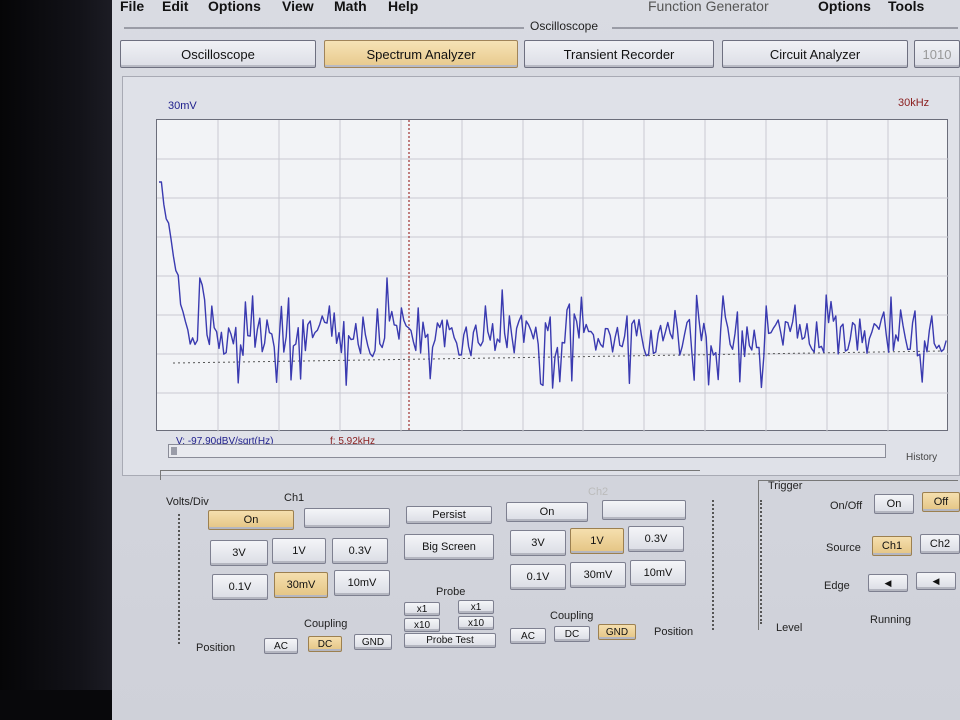 This screenshot has height=720, width=960. Describe the element at coordinates (299, 551) in the screenshot. I see `ch1-range-1v: 1V` at that location.